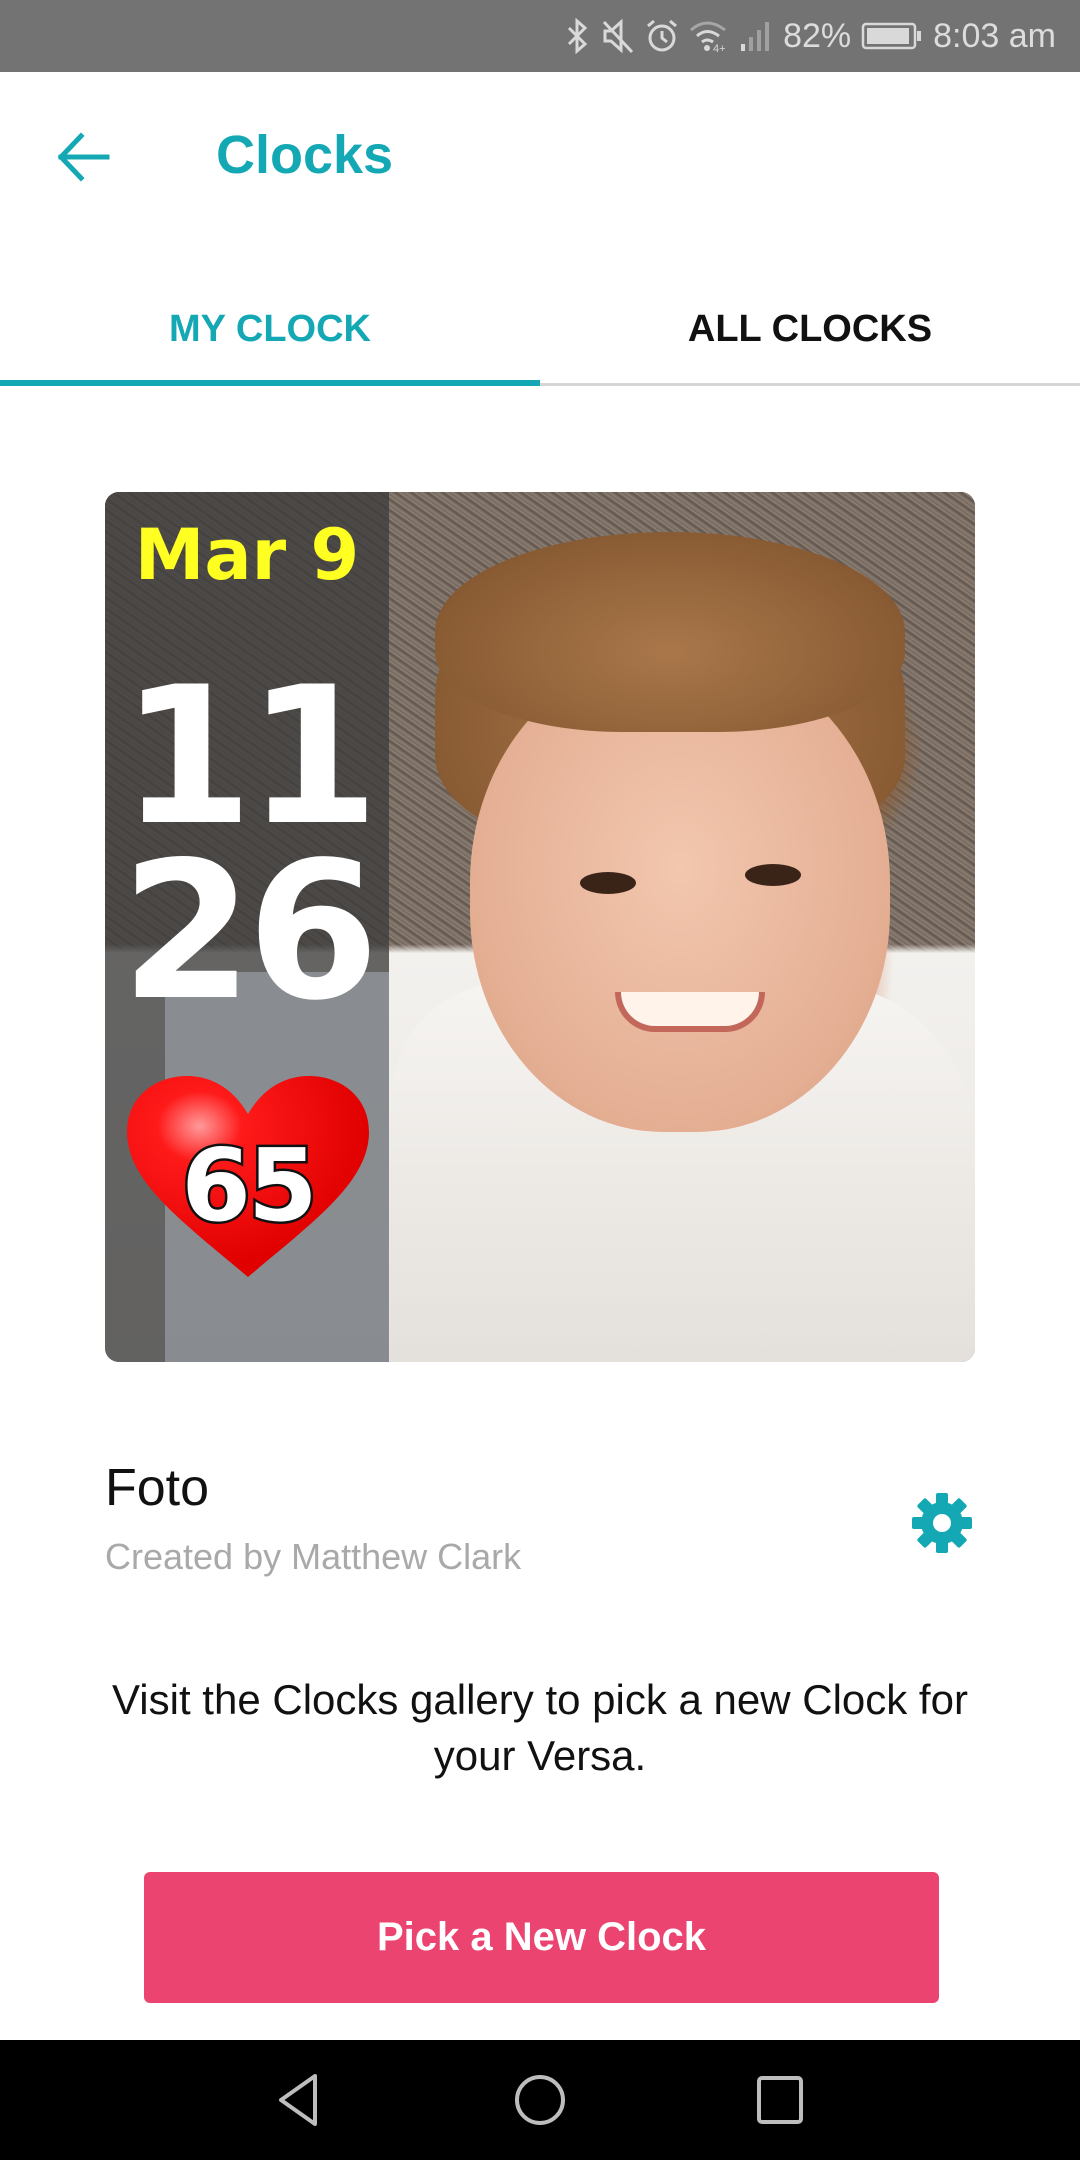  I want to click on mute-icon, so click(618, 36).